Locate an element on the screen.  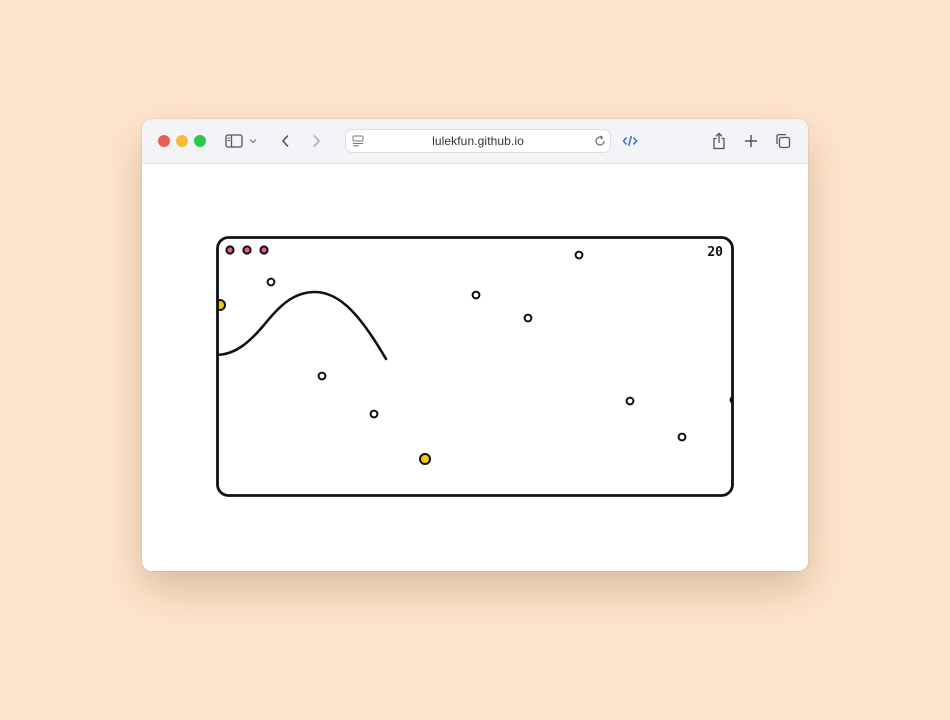
reload-icon is located at coordinates (600, 141).